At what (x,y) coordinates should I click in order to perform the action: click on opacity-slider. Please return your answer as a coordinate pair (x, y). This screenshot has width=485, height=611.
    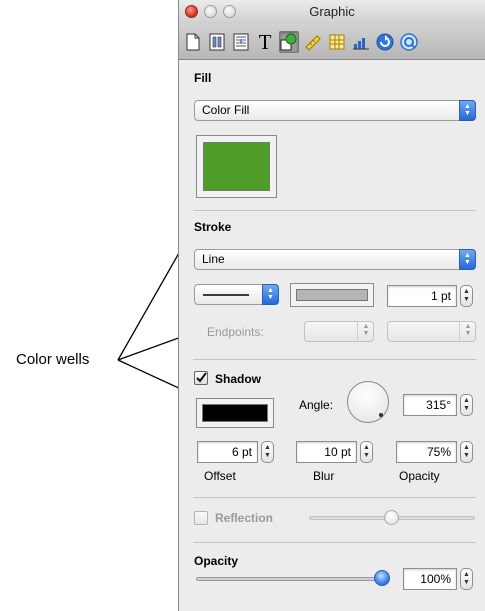
    Looking at the image, I should click on (291, 579).